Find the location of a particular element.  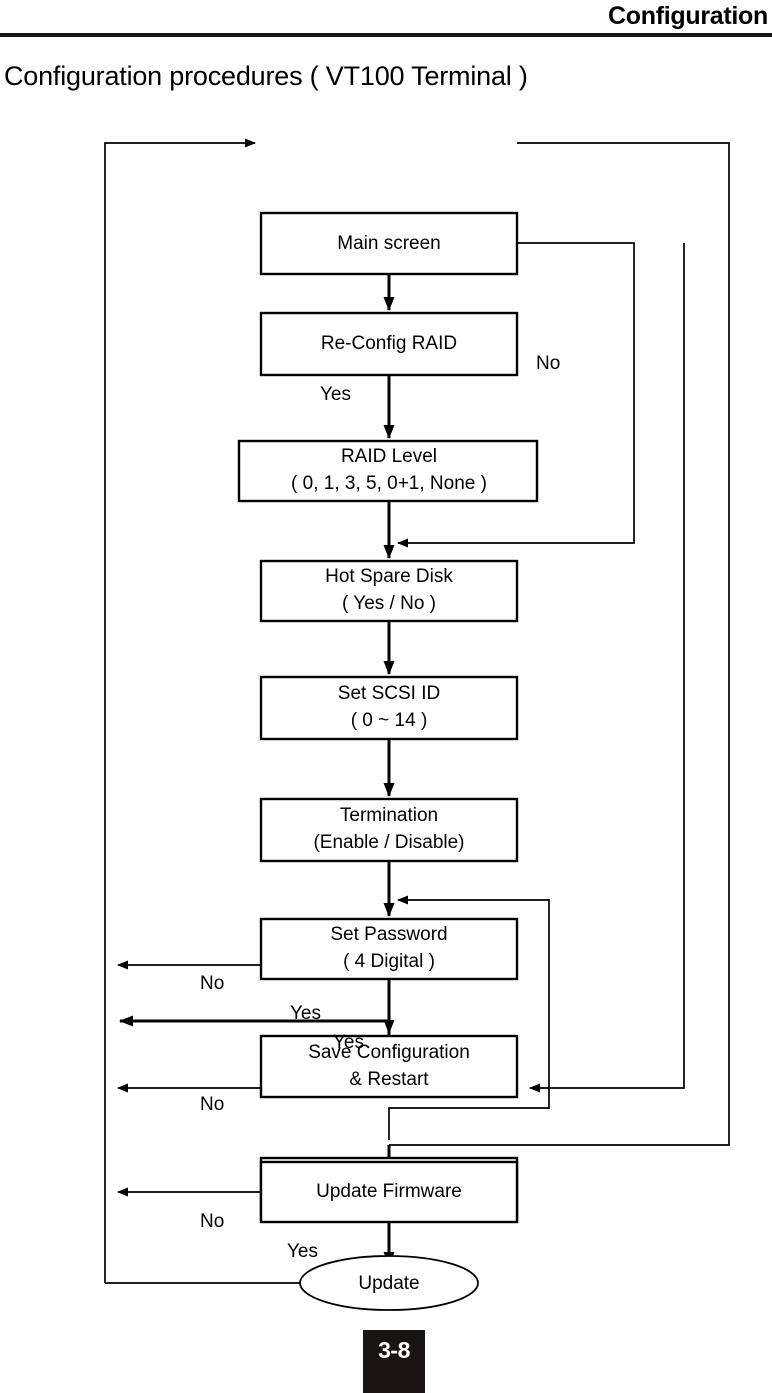

node-set-scsi-id-line-0: Set SCSI ID is located at coordinates (389, 693).